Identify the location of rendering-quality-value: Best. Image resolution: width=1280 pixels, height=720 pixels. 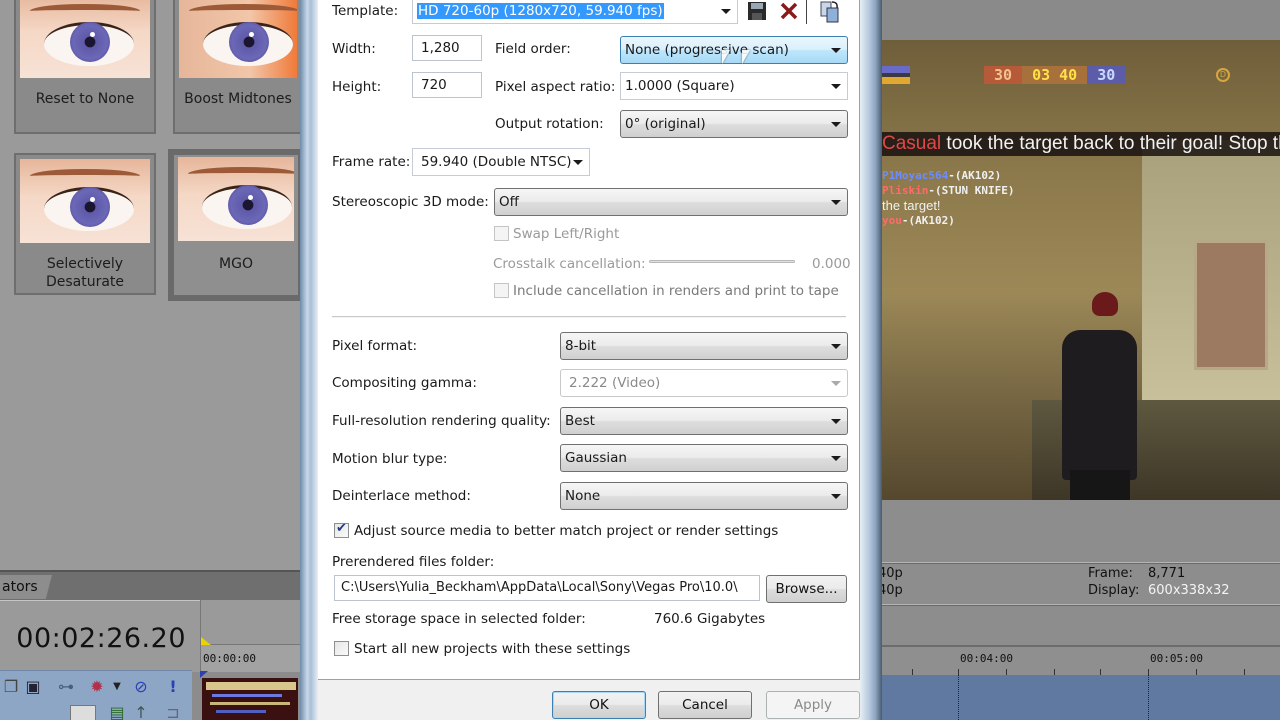
(580, 421).